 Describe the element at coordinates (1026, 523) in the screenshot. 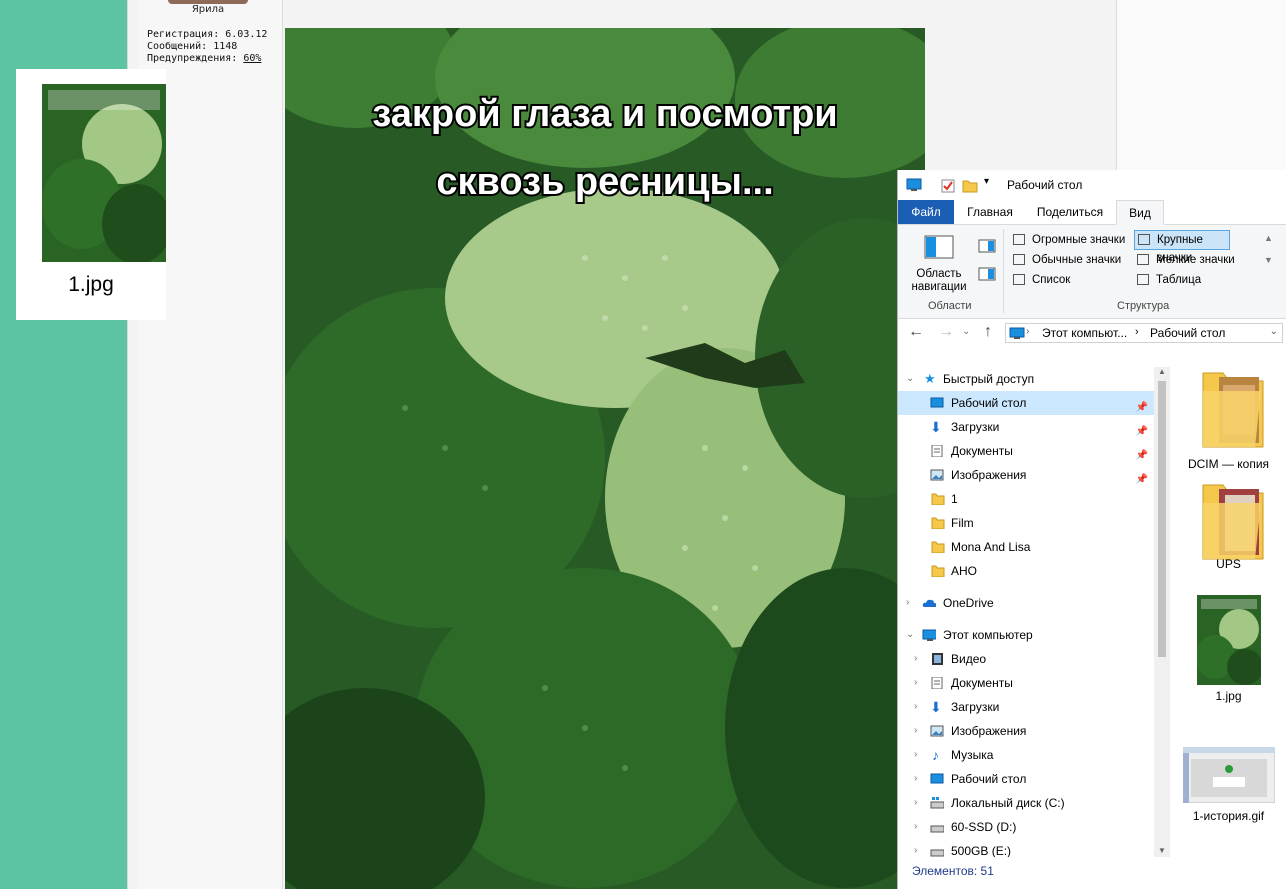

I see `nav-quick-folder-film: Film` at that location.